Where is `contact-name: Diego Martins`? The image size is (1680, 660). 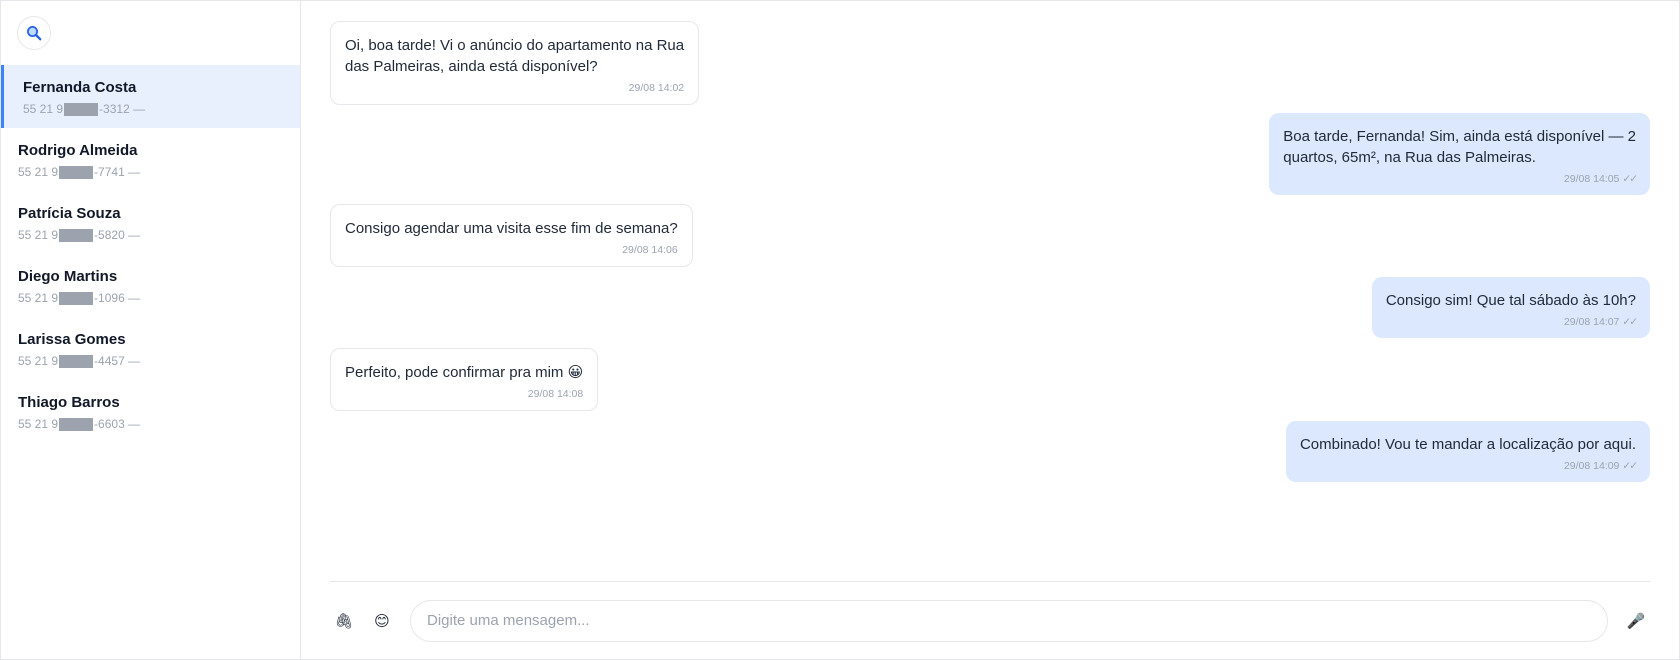
contact-name: Diego Martins is located at coordinates (68, 276).